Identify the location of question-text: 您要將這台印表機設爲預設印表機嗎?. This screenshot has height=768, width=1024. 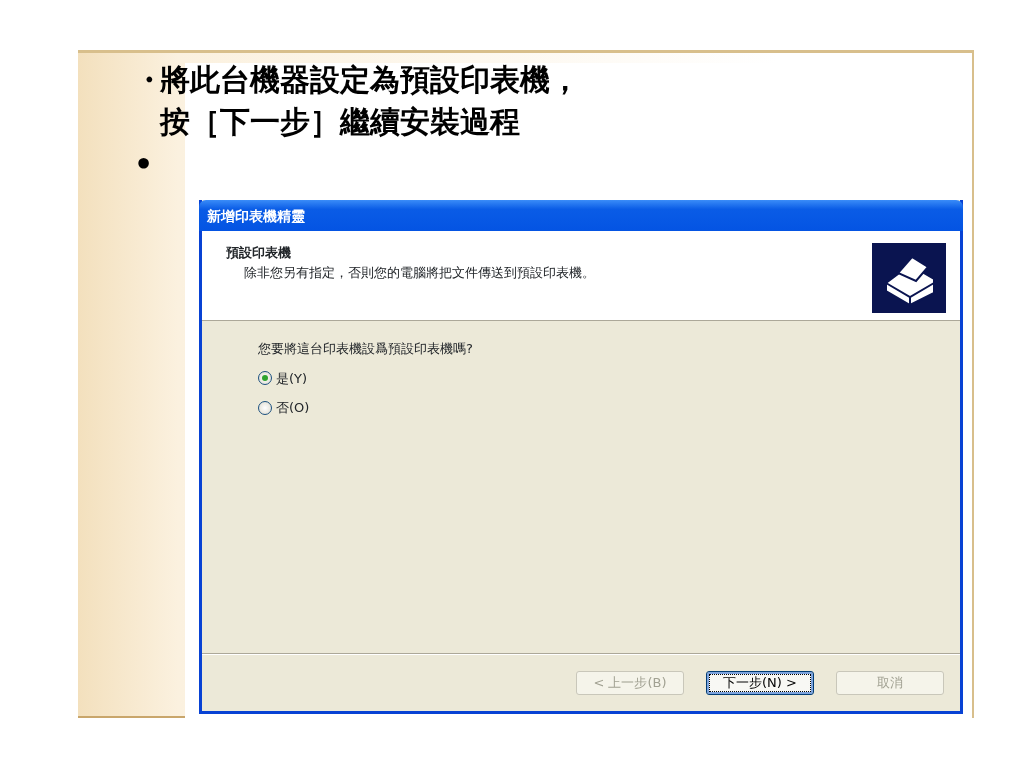
(366, 349).